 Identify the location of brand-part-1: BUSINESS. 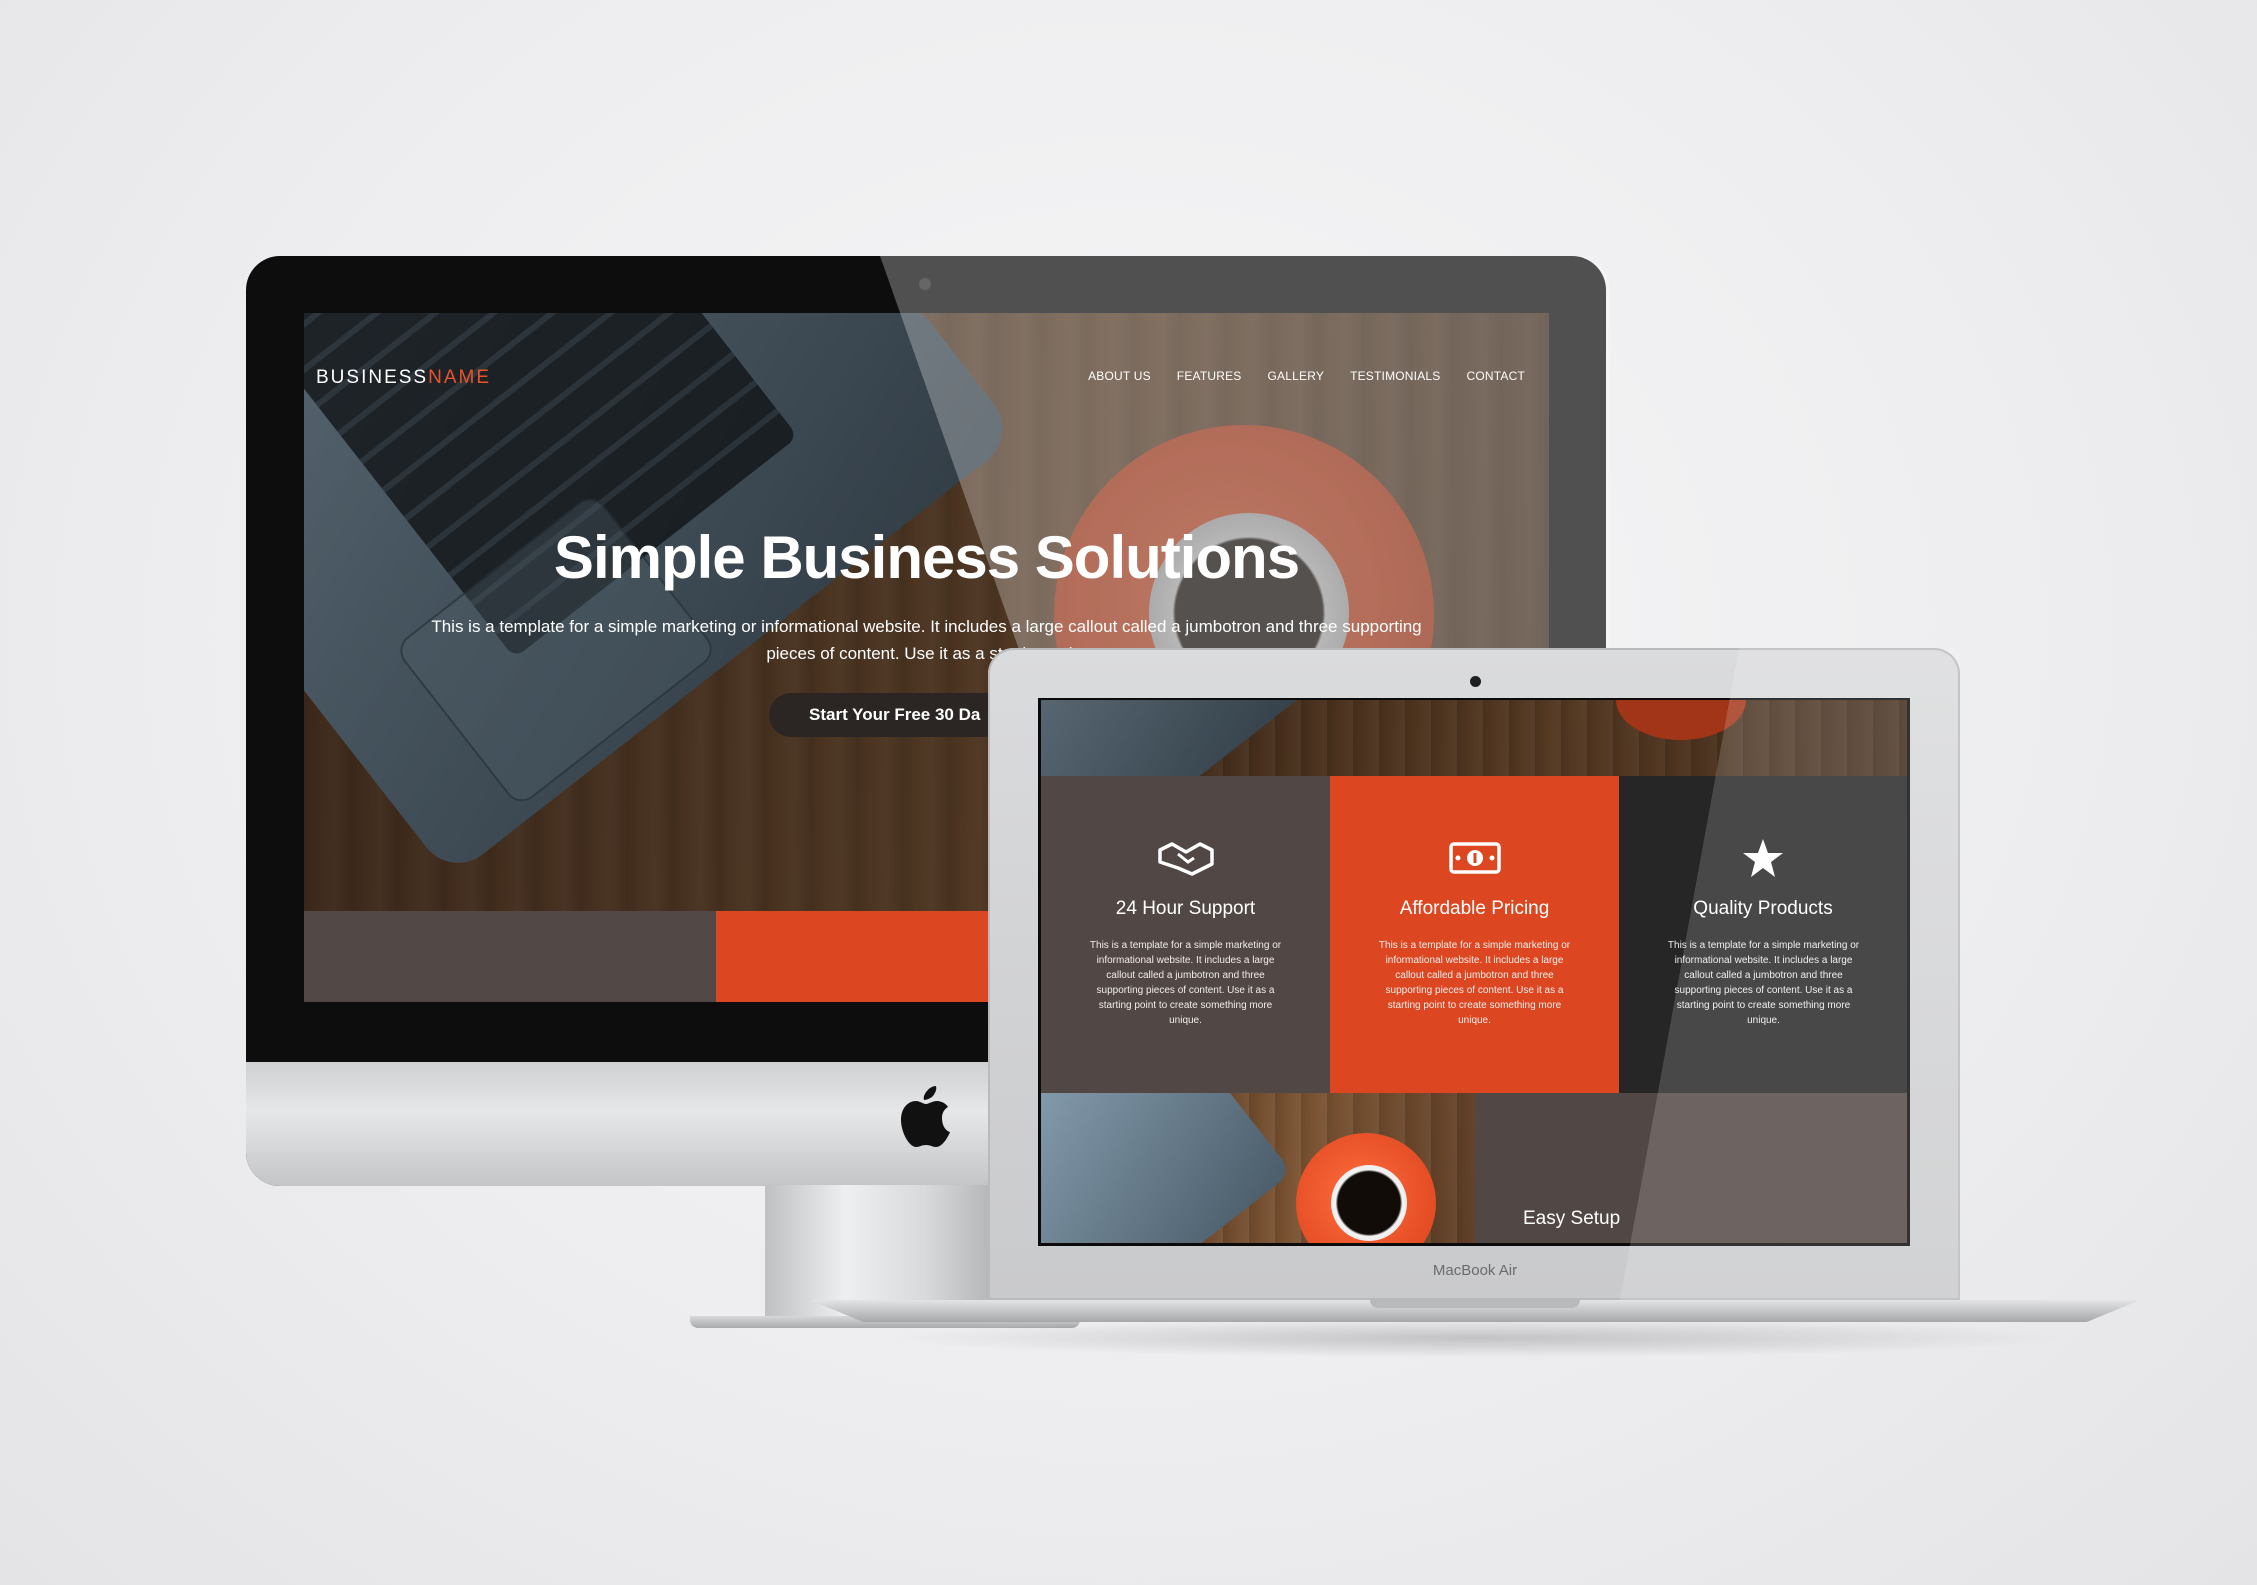
(372, 377).